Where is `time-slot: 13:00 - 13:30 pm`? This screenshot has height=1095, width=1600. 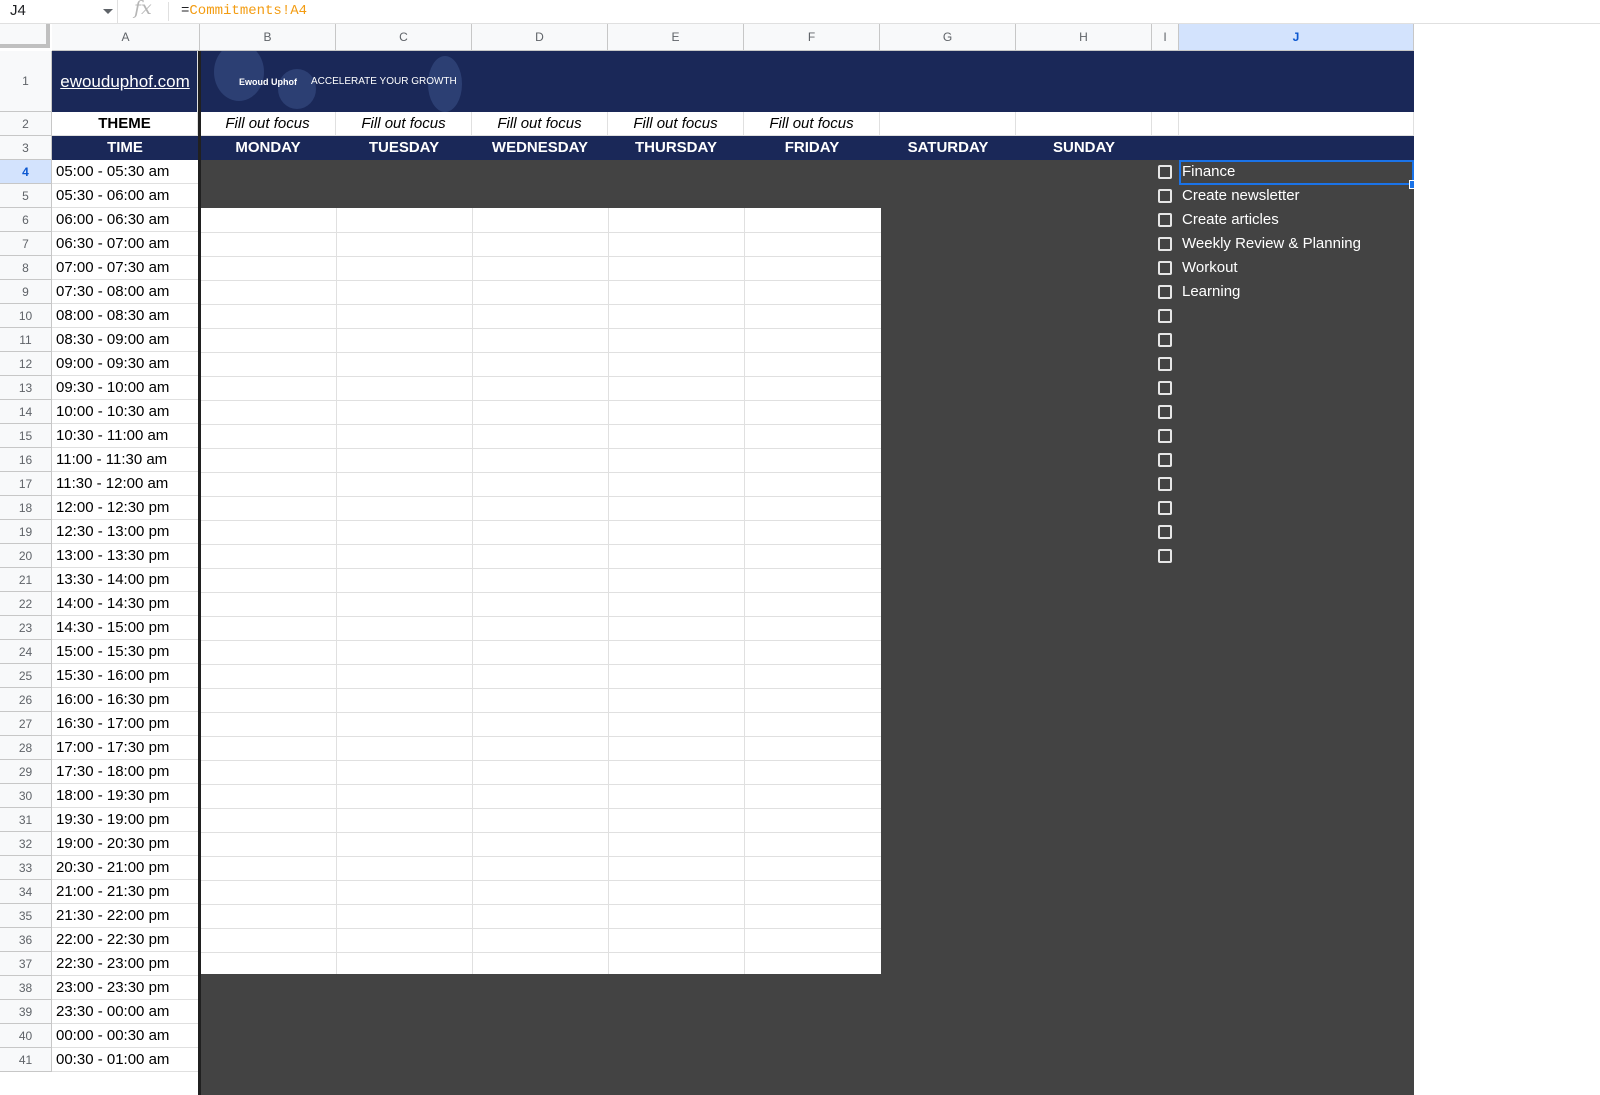
time-slot: 13:00 - 13:30 pm is located at coordinates (125, 556).